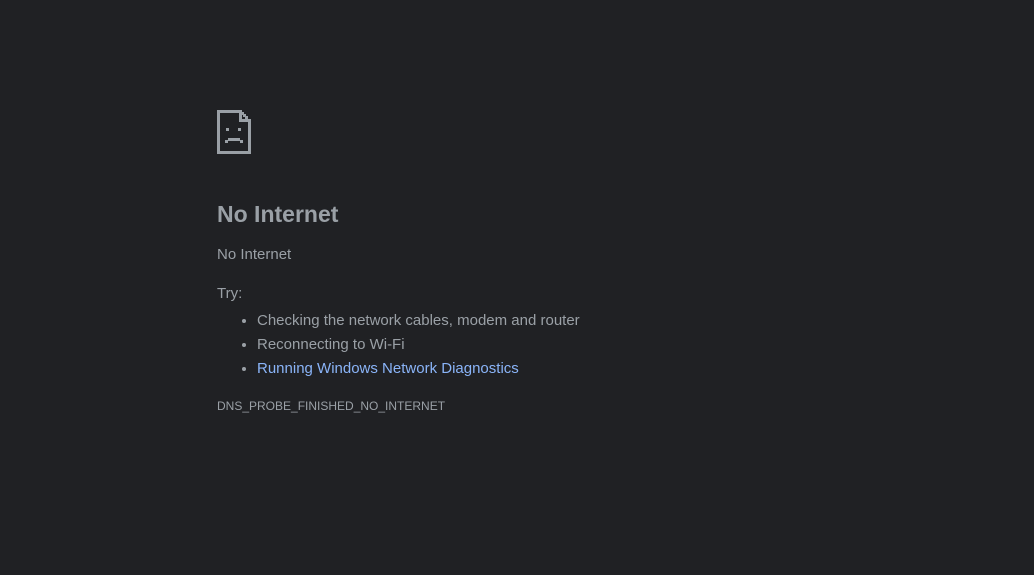 The image size is (1034, 575). I want to click on sad-document-icon, so click(234, 132).